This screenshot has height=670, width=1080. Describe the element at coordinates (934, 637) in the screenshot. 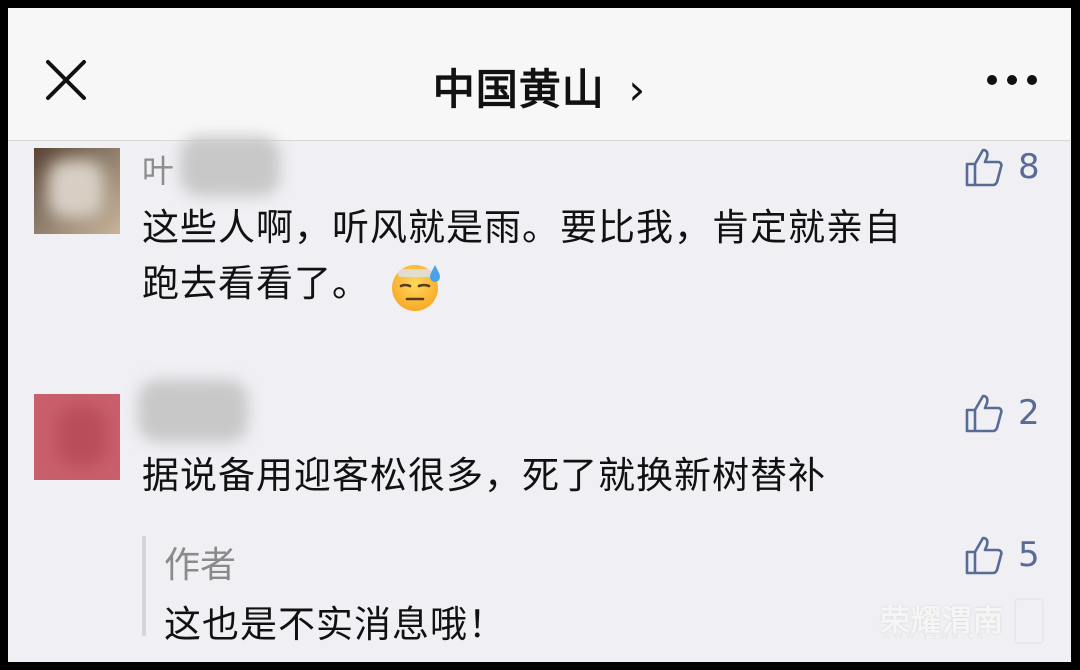

I see `watermark-url: WWW.YSWN.CN` at that location.